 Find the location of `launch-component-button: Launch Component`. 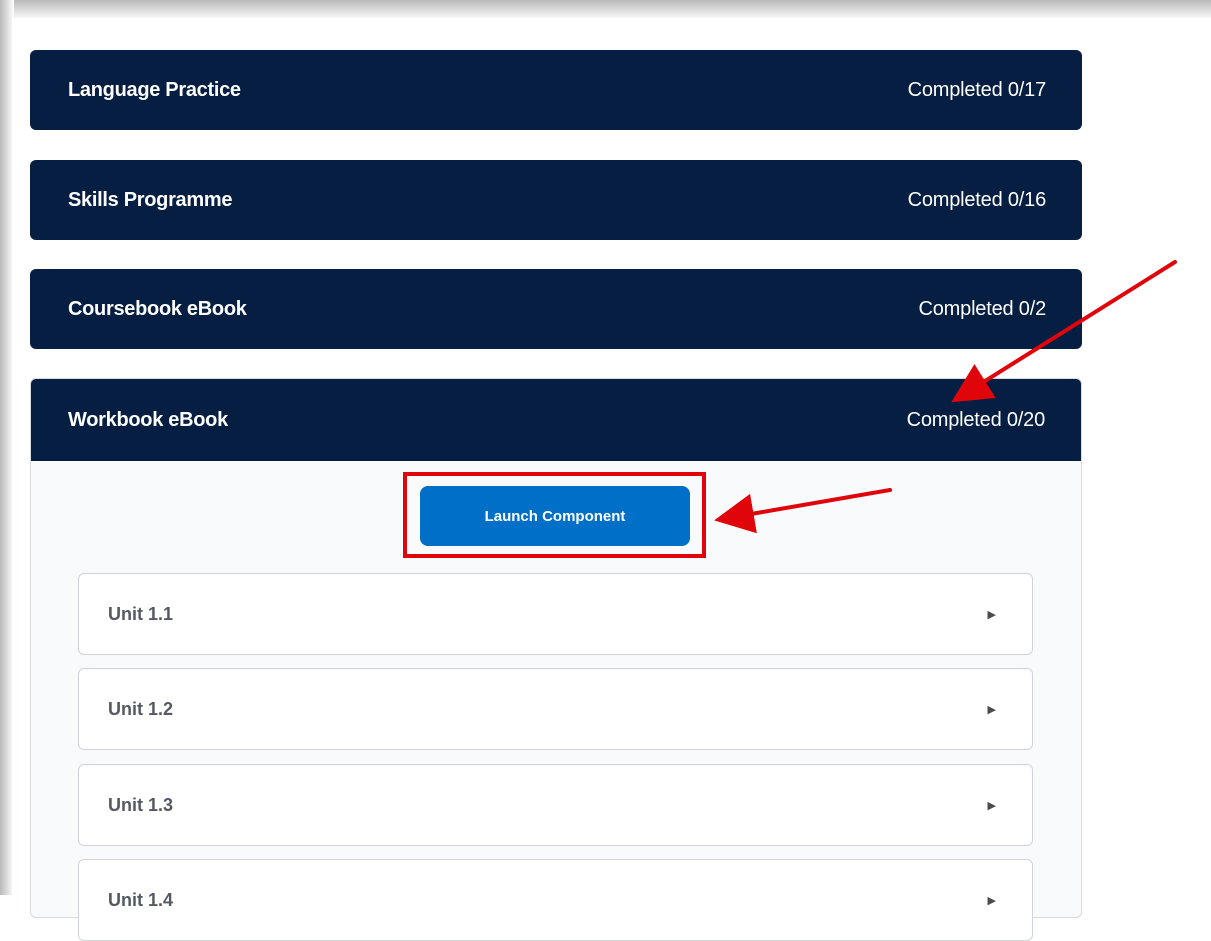

launch-component-button: Launch Component is located at coordinates (555, 516).